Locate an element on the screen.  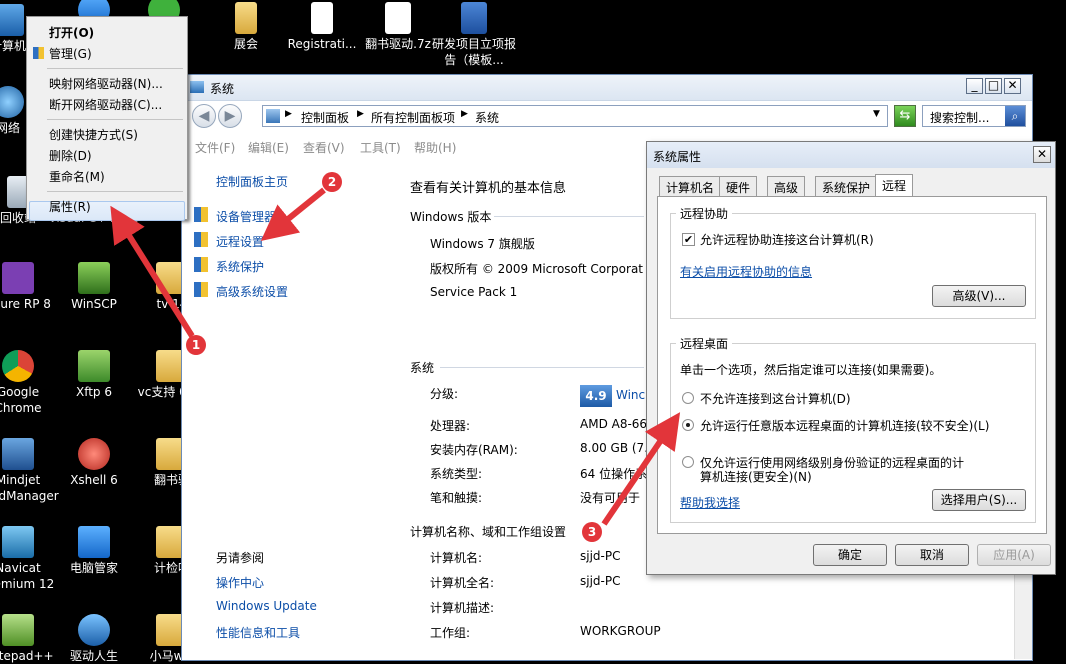
annotation-badge-1: 1 is located at coordinates (196, 345).